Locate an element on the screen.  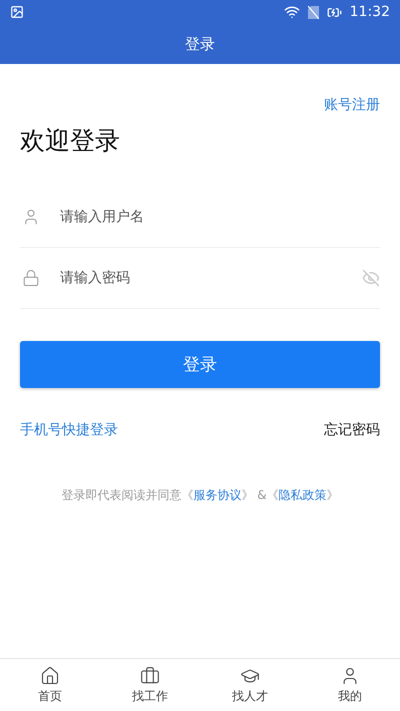
screen-title: 登录 is located at coordinates (200, 44).